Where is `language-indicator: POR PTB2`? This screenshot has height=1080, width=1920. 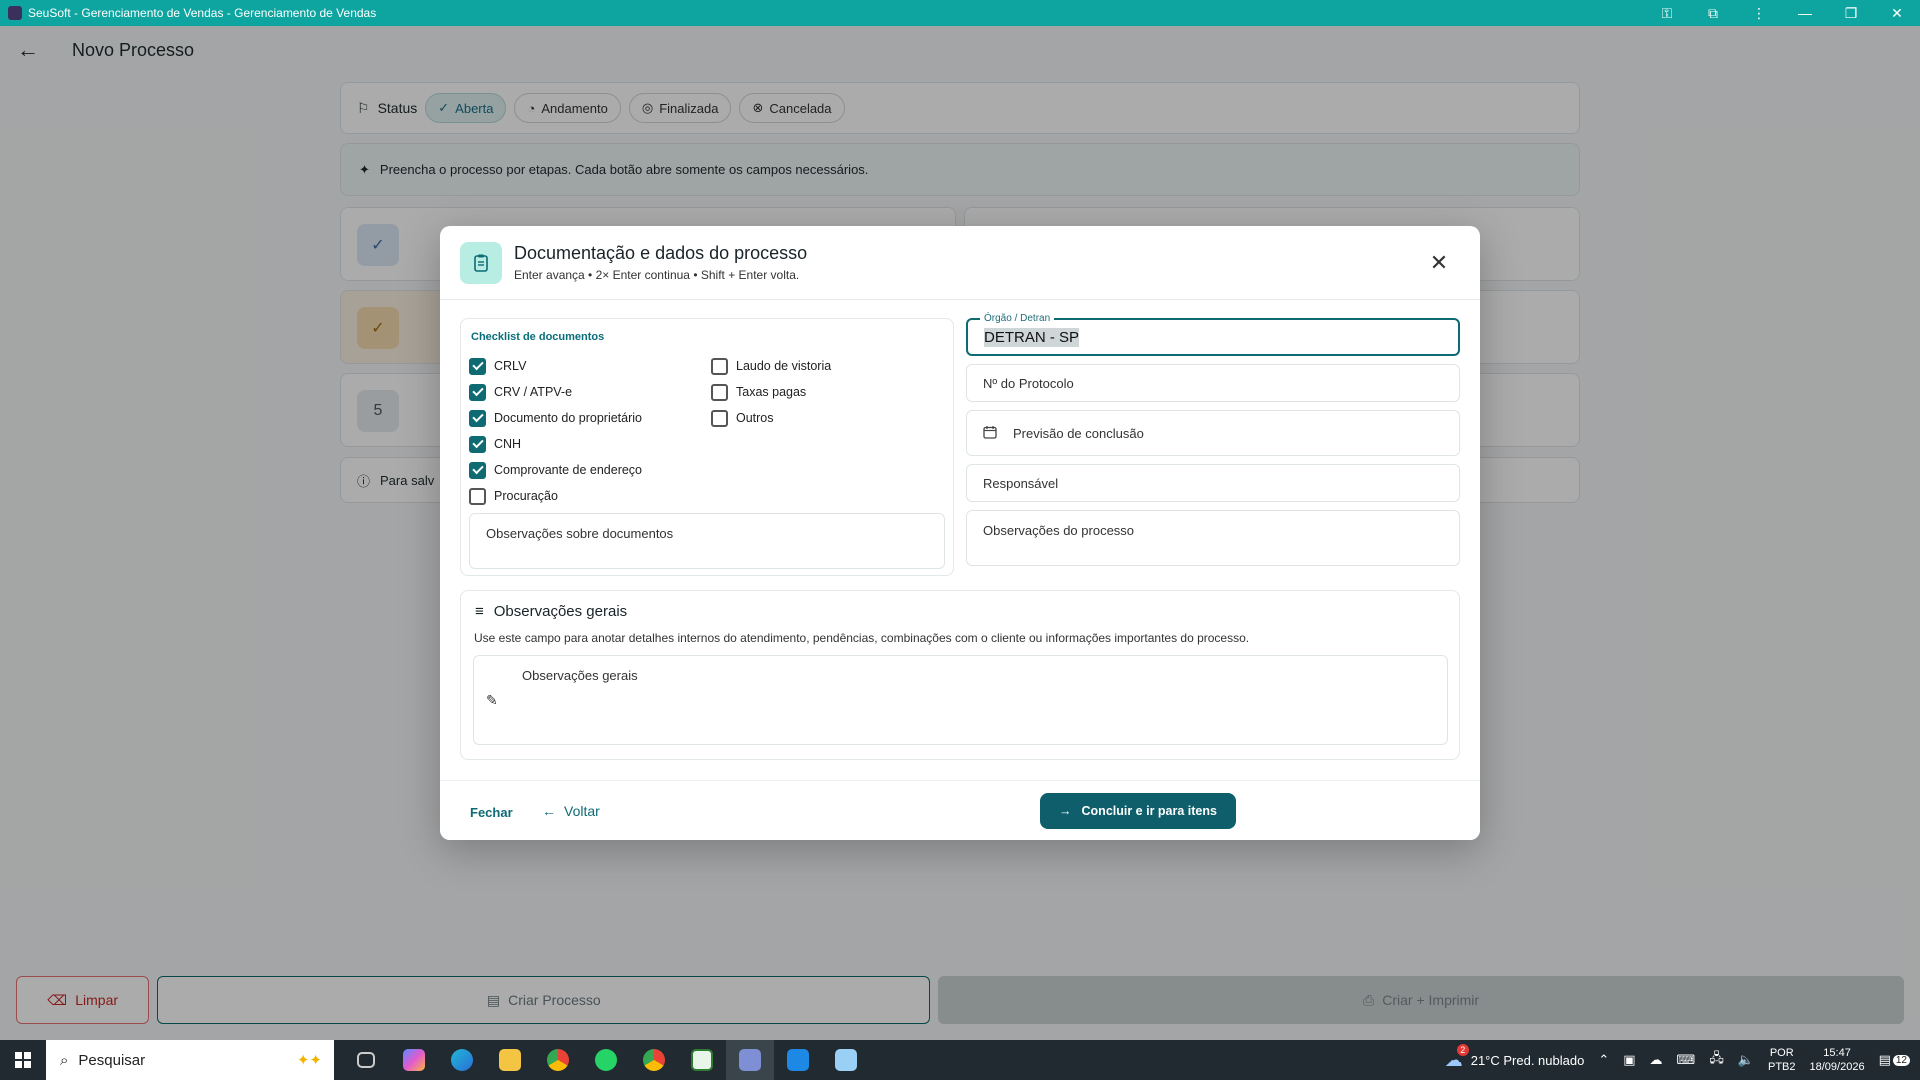 language-indicator: POR PTB2 is located at coordinates (1782, 1060).